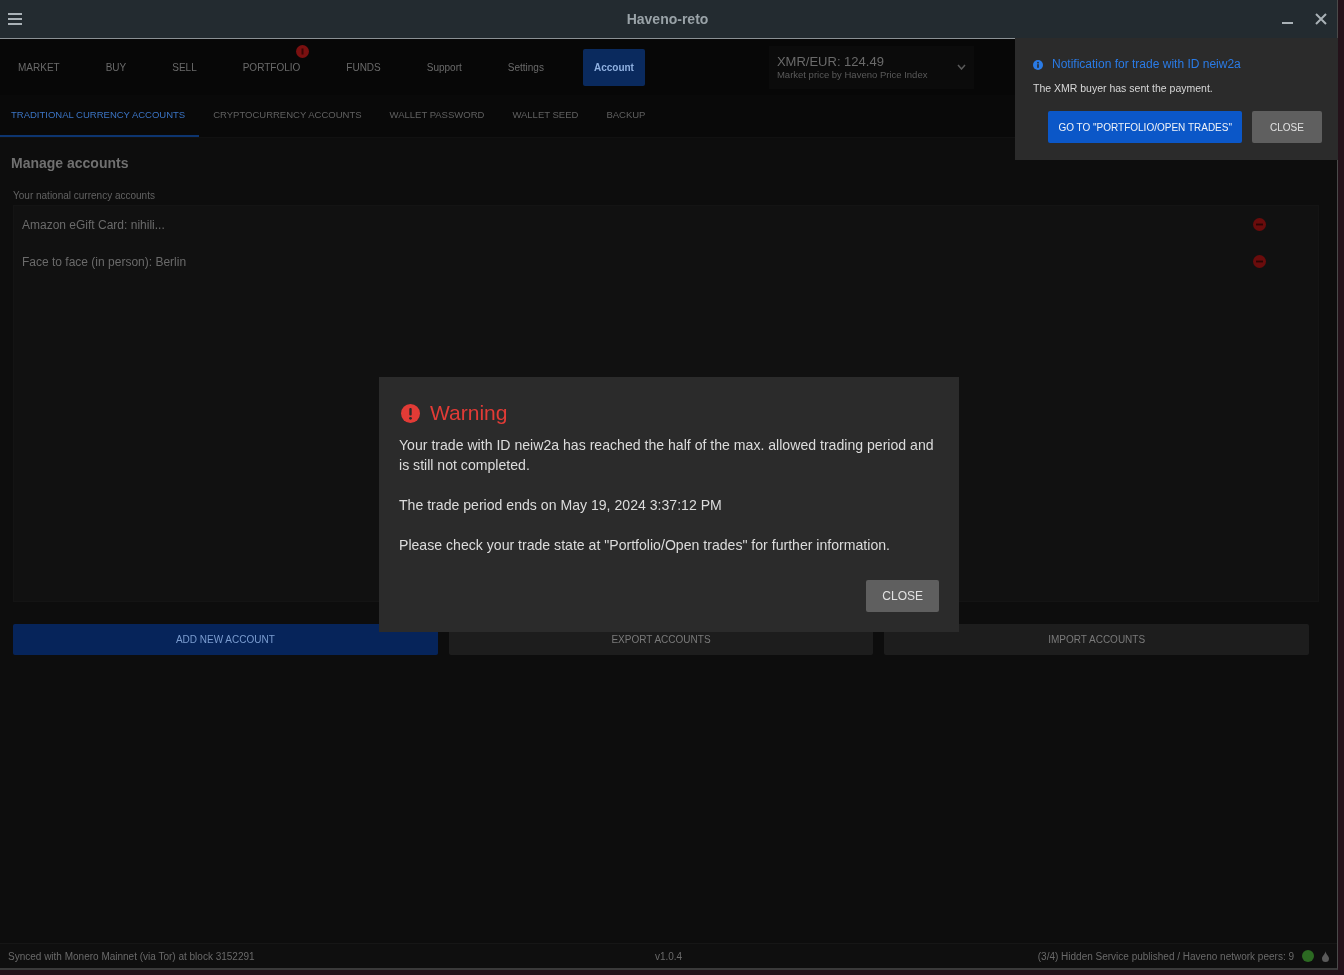 This screenshot has width=1344, height=975. What do you see at coordinates (437, 116) in the screenshot?
I see `sub-tab: WALLET PASSWORD` at bounding box center [437, 116].